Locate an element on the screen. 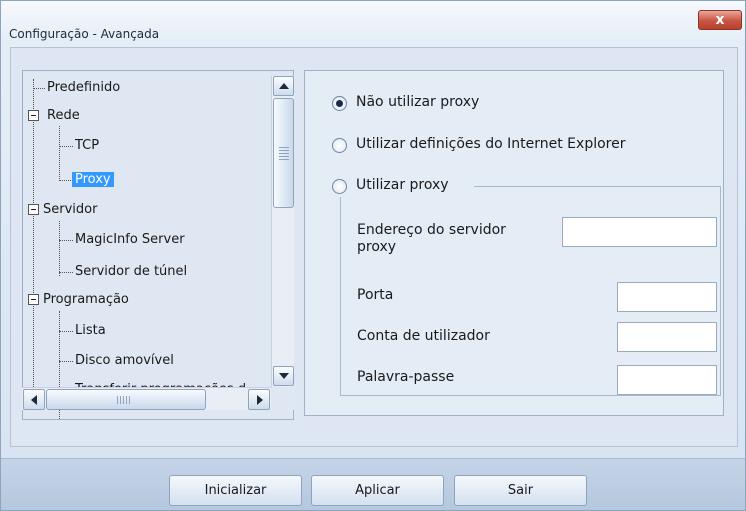 Image resolution: width=746 pixels, height=511 pixels. tree-vertical-scrollbar is located at coordinates (282, 239).